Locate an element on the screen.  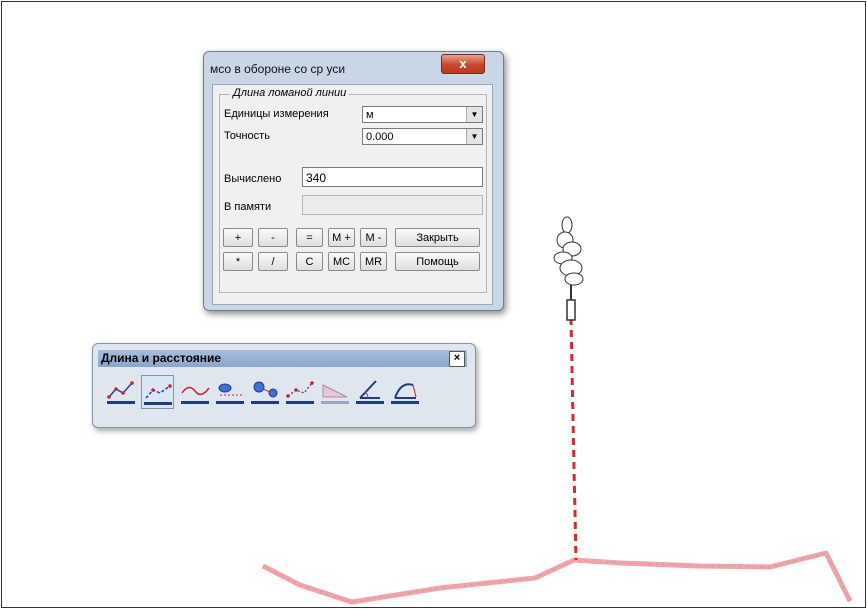
units-select-value: м is located at coordinates (370, 115).